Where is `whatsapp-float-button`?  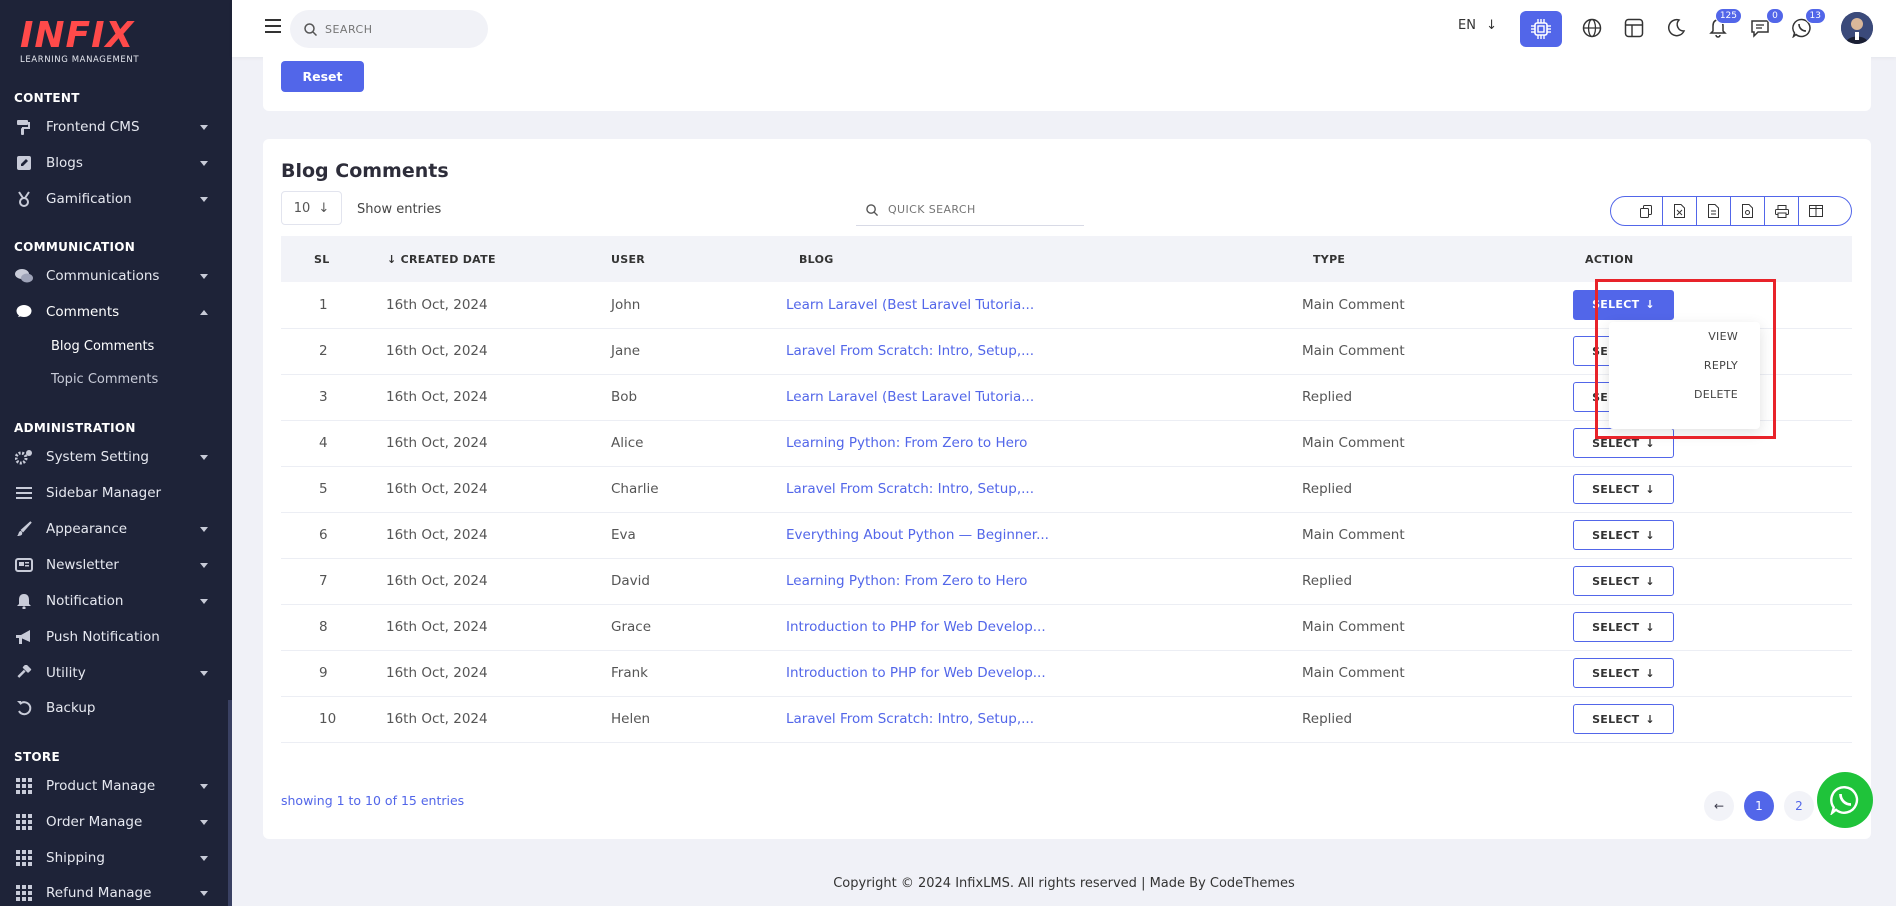 whatsapp-float-button is located at coordinates (1845, 800).